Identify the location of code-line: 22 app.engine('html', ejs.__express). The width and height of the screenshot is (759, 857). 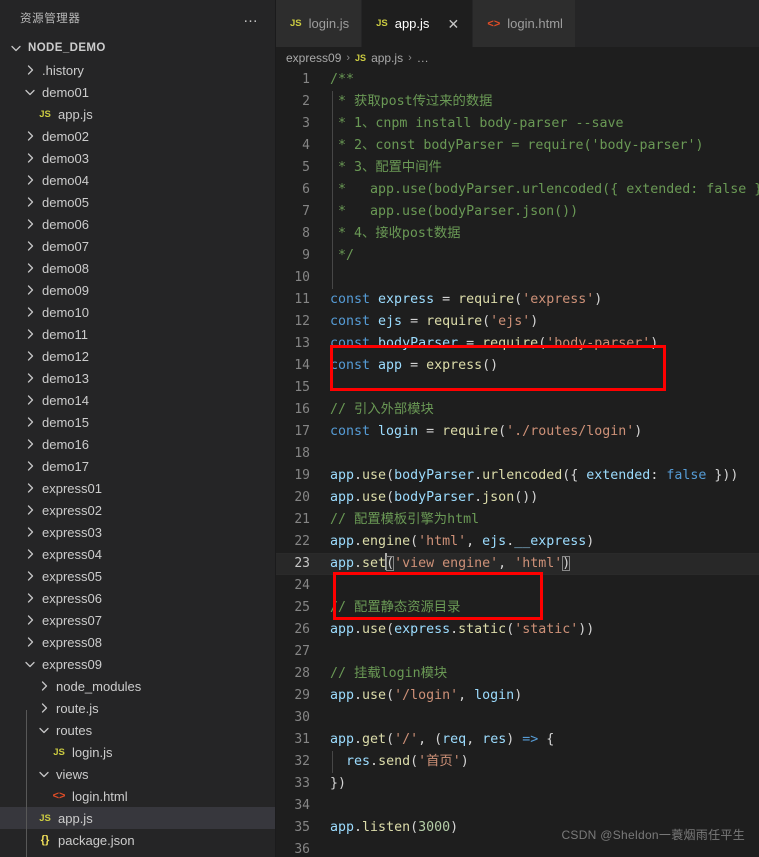
(517, 542).